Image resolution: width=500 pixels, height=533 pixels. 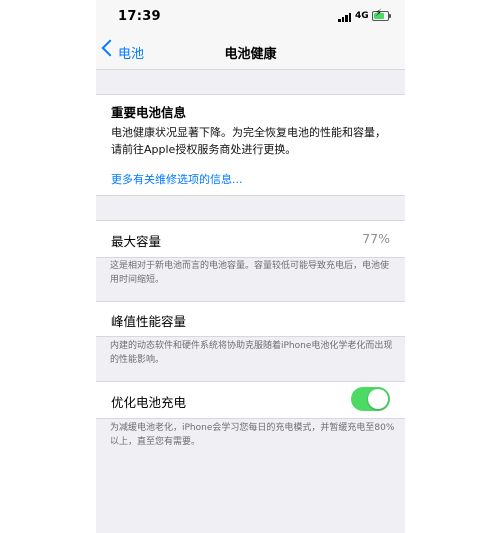 I want to click on charging-bolt-icon: ⚡, so click(x=379, y=13).